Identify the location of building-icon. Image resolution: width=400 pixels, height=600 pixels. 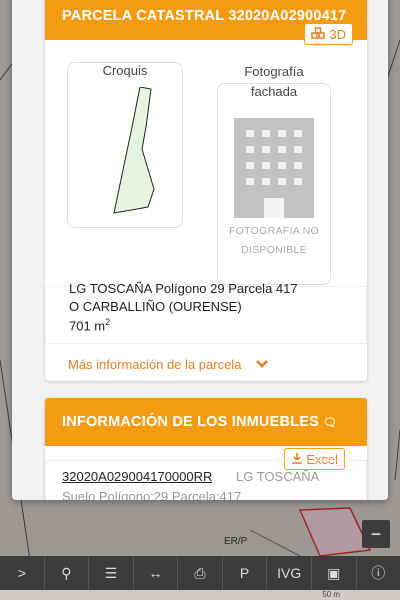
(274, 170).